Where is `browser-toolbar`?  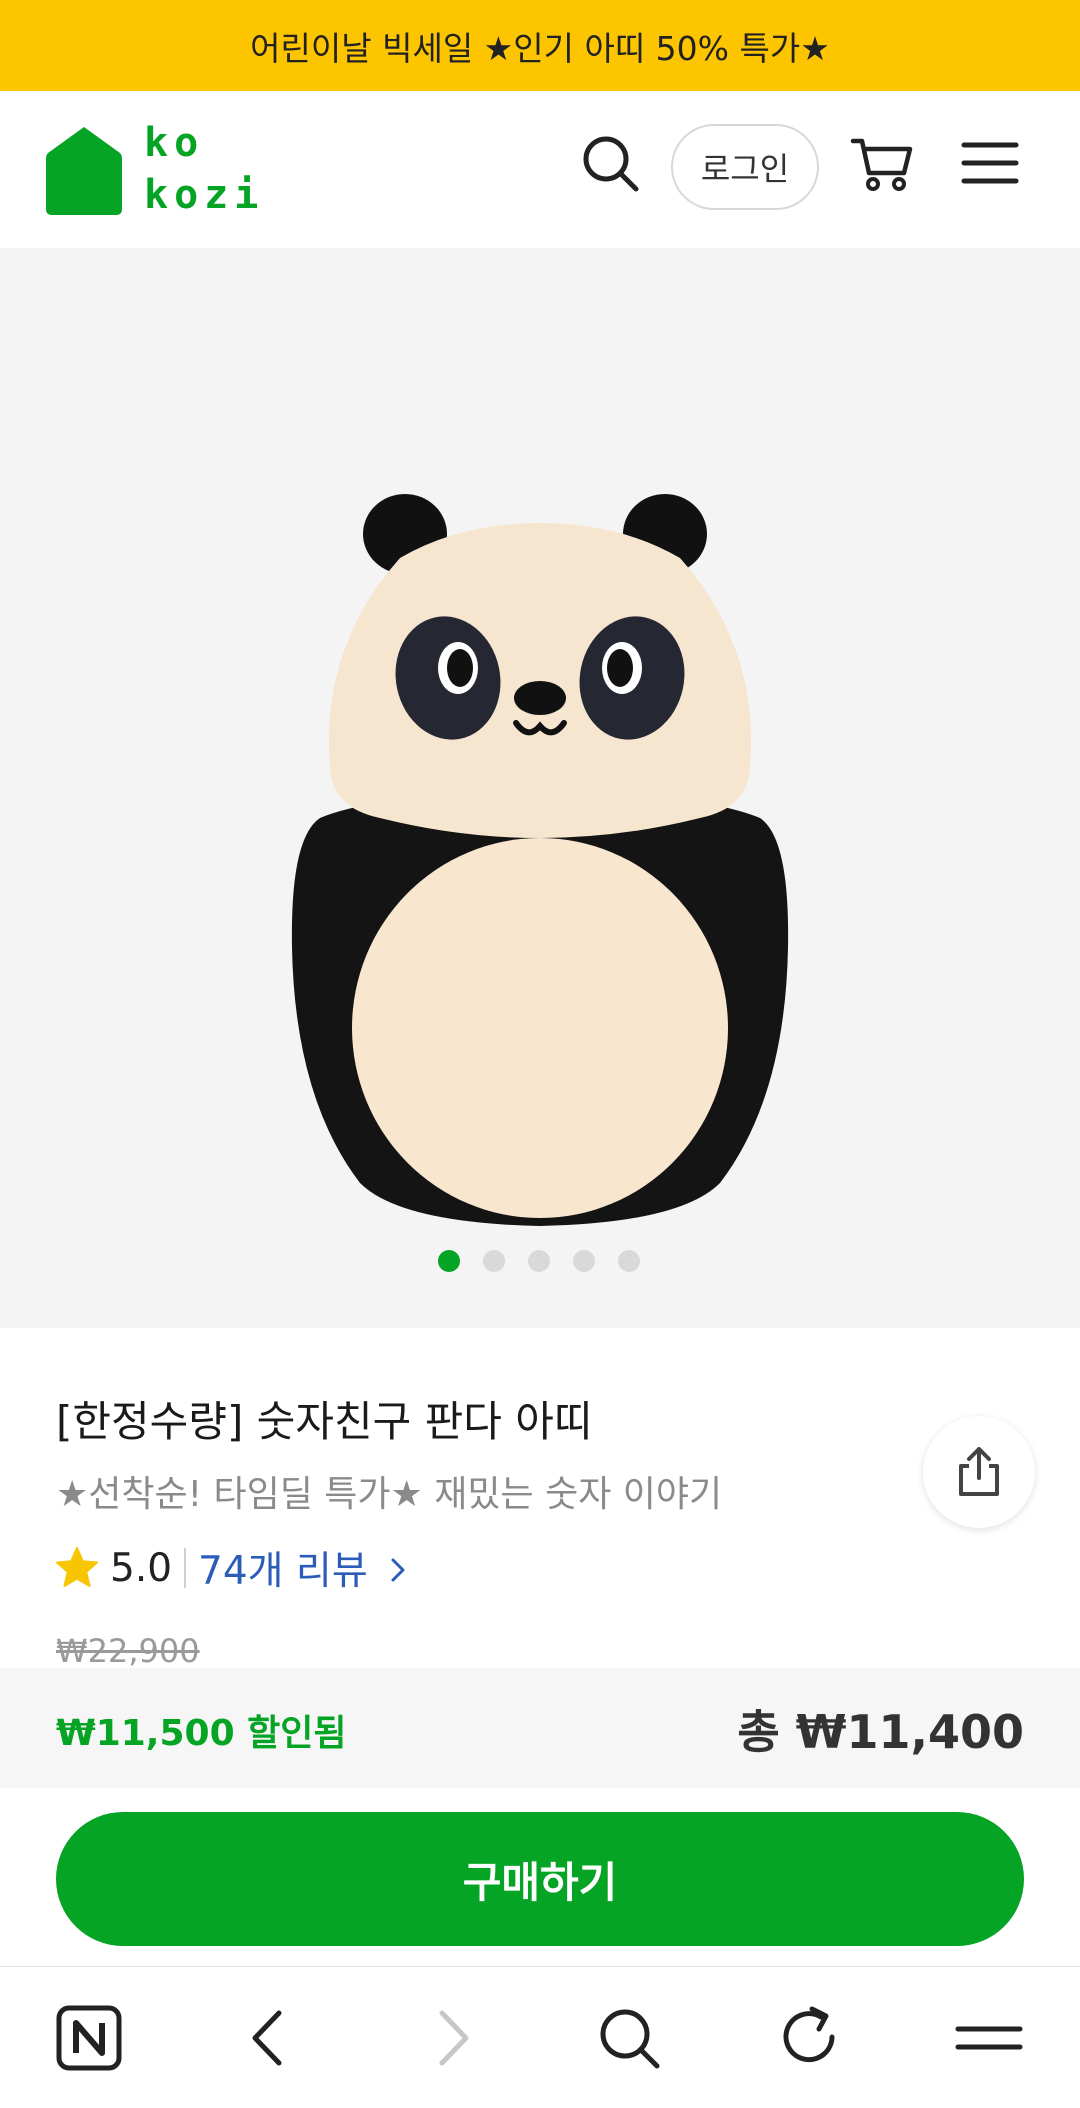
browser-toolbar is located at coordinates (540, 2037).